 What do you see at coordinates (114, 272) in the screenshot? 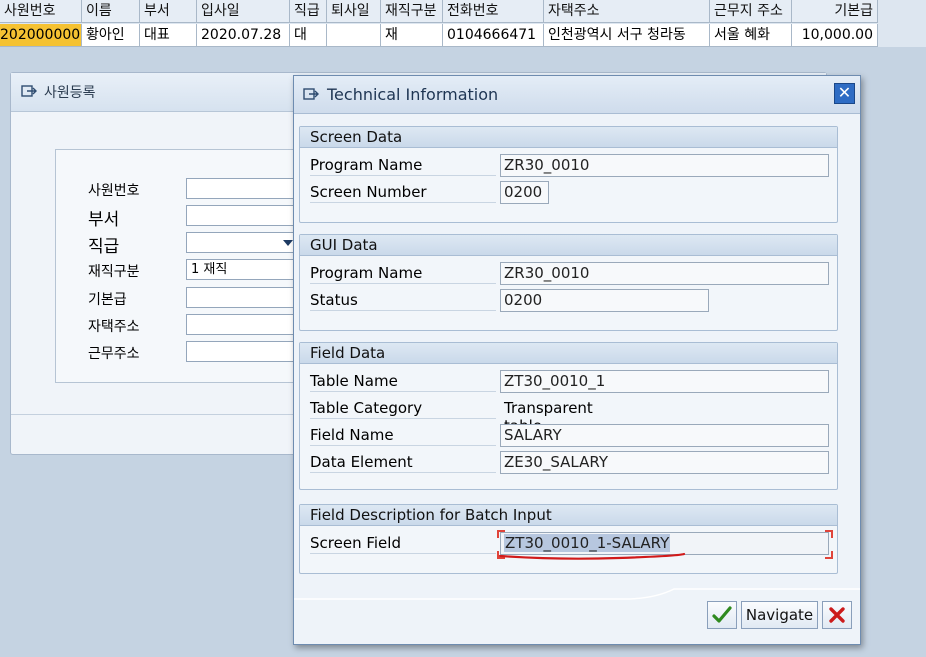
I see `field-label: 재직구분` at bounding box center [114, 272].